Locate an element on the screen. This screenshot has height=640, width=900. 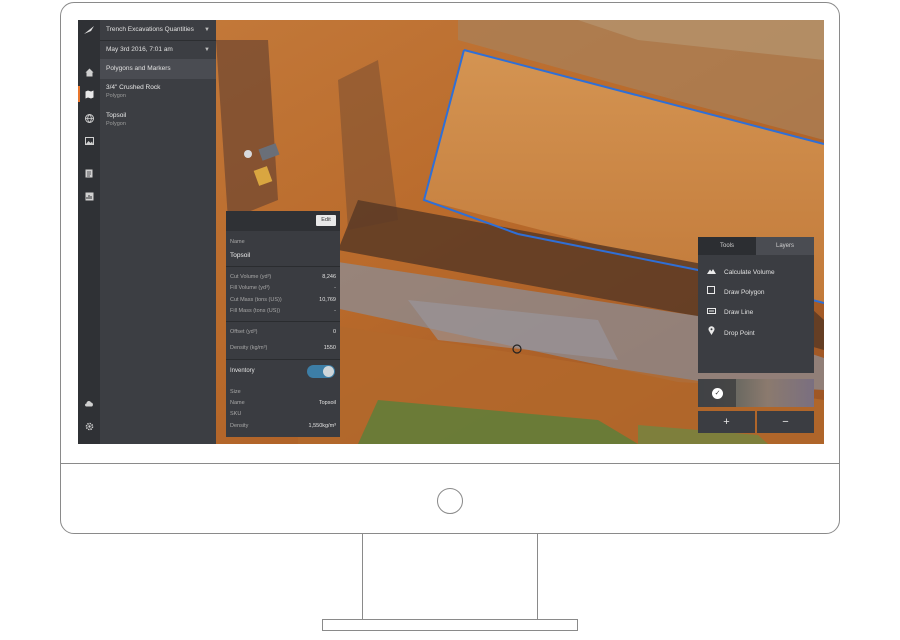
check-icon: ✓ is located at coordinates (717, 393).